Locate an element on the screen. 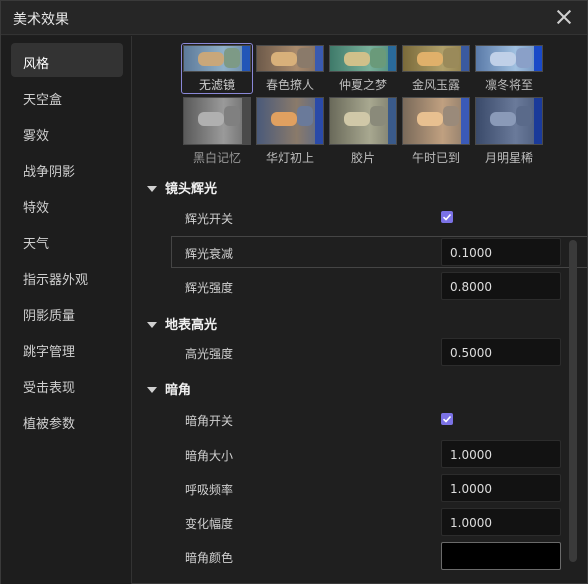 This screenshot has width=588, height=584. amplitude-input: 1.0000 is located at coordinates (501, 522).